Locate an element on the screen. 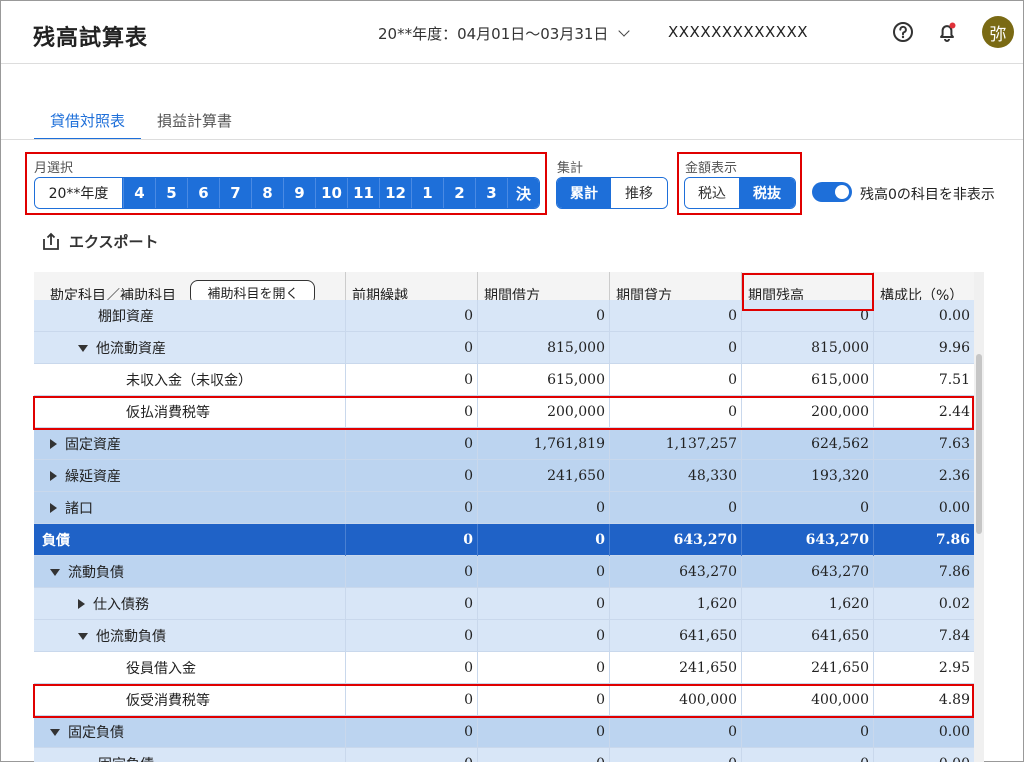  table-row: 固定資産 0 1,761,819 1,137,257 624,562 7.63 is located at coordinates (504, 444).